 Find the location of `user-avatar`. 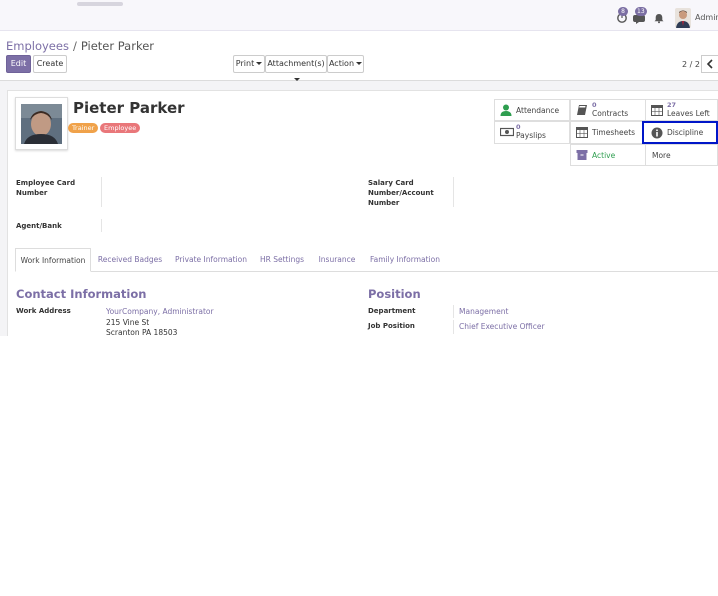

user-avatar is located at coordinates (683, 18).